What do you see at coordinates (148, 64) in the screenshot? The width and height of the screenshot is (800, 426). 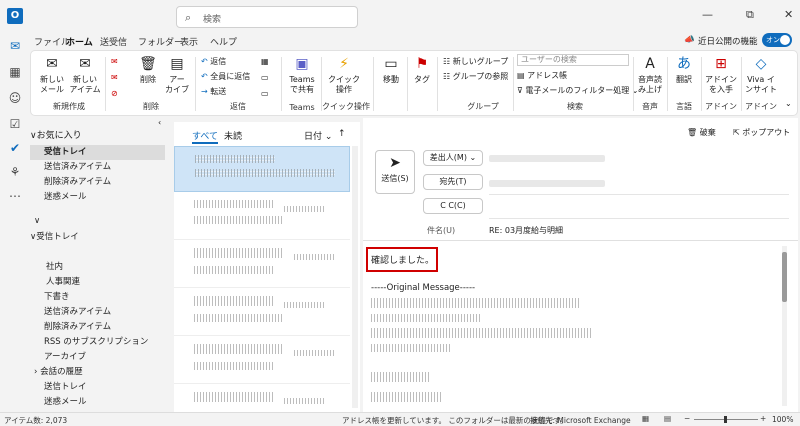 I see `trash-icon: 🗑` at bounding box center [148, 64].